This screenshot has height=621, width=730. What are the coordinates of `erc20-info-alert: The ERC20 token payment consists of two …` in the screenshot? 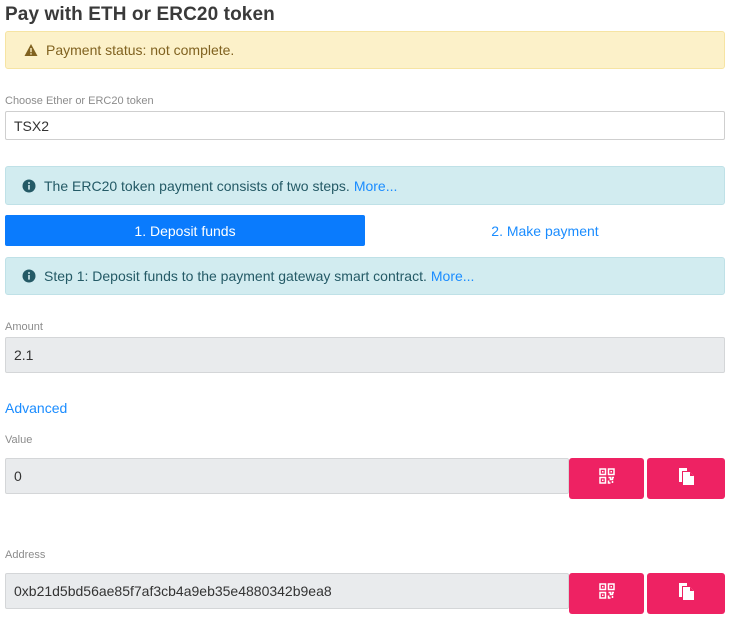 It's located at (365, 185).